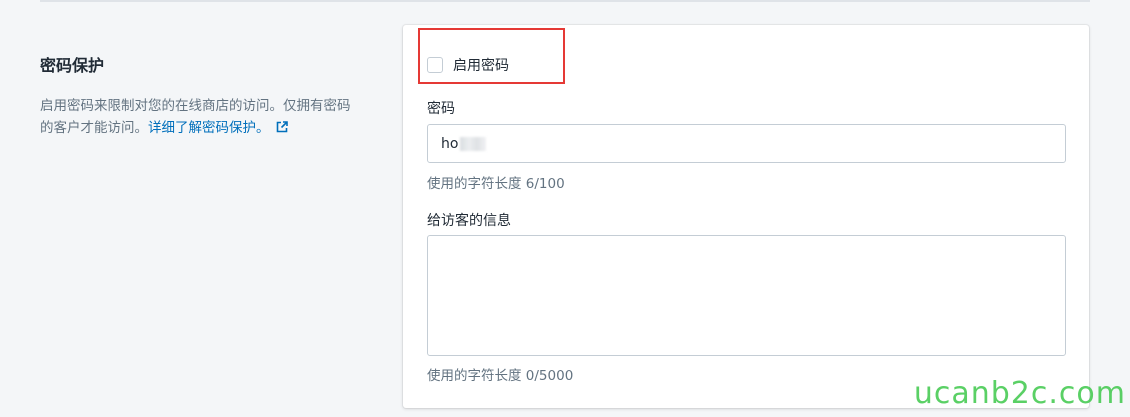  I want to click on watermark-text: ucanb2c.com, so click(1019, 393).